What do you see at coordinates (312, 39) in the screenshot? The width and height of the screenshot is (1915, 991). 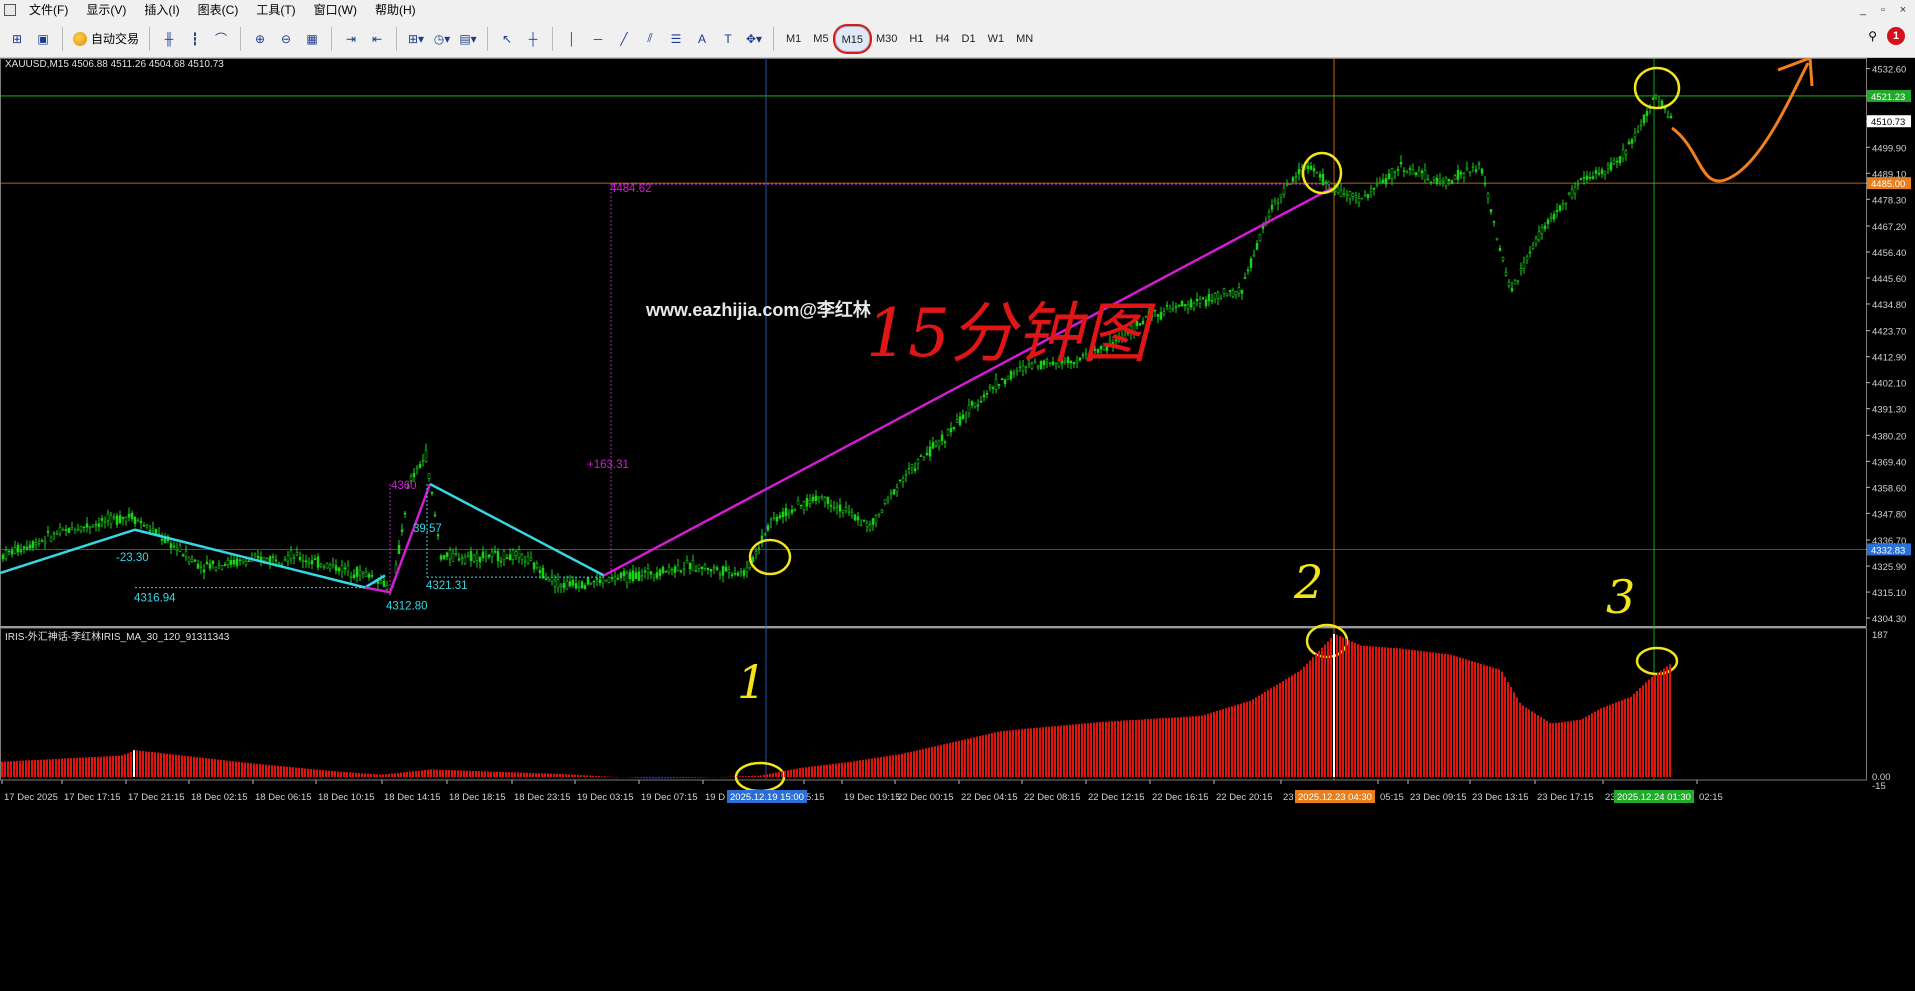 I see `tile-windows-icon: ▦` at bounding box center [312, 39].